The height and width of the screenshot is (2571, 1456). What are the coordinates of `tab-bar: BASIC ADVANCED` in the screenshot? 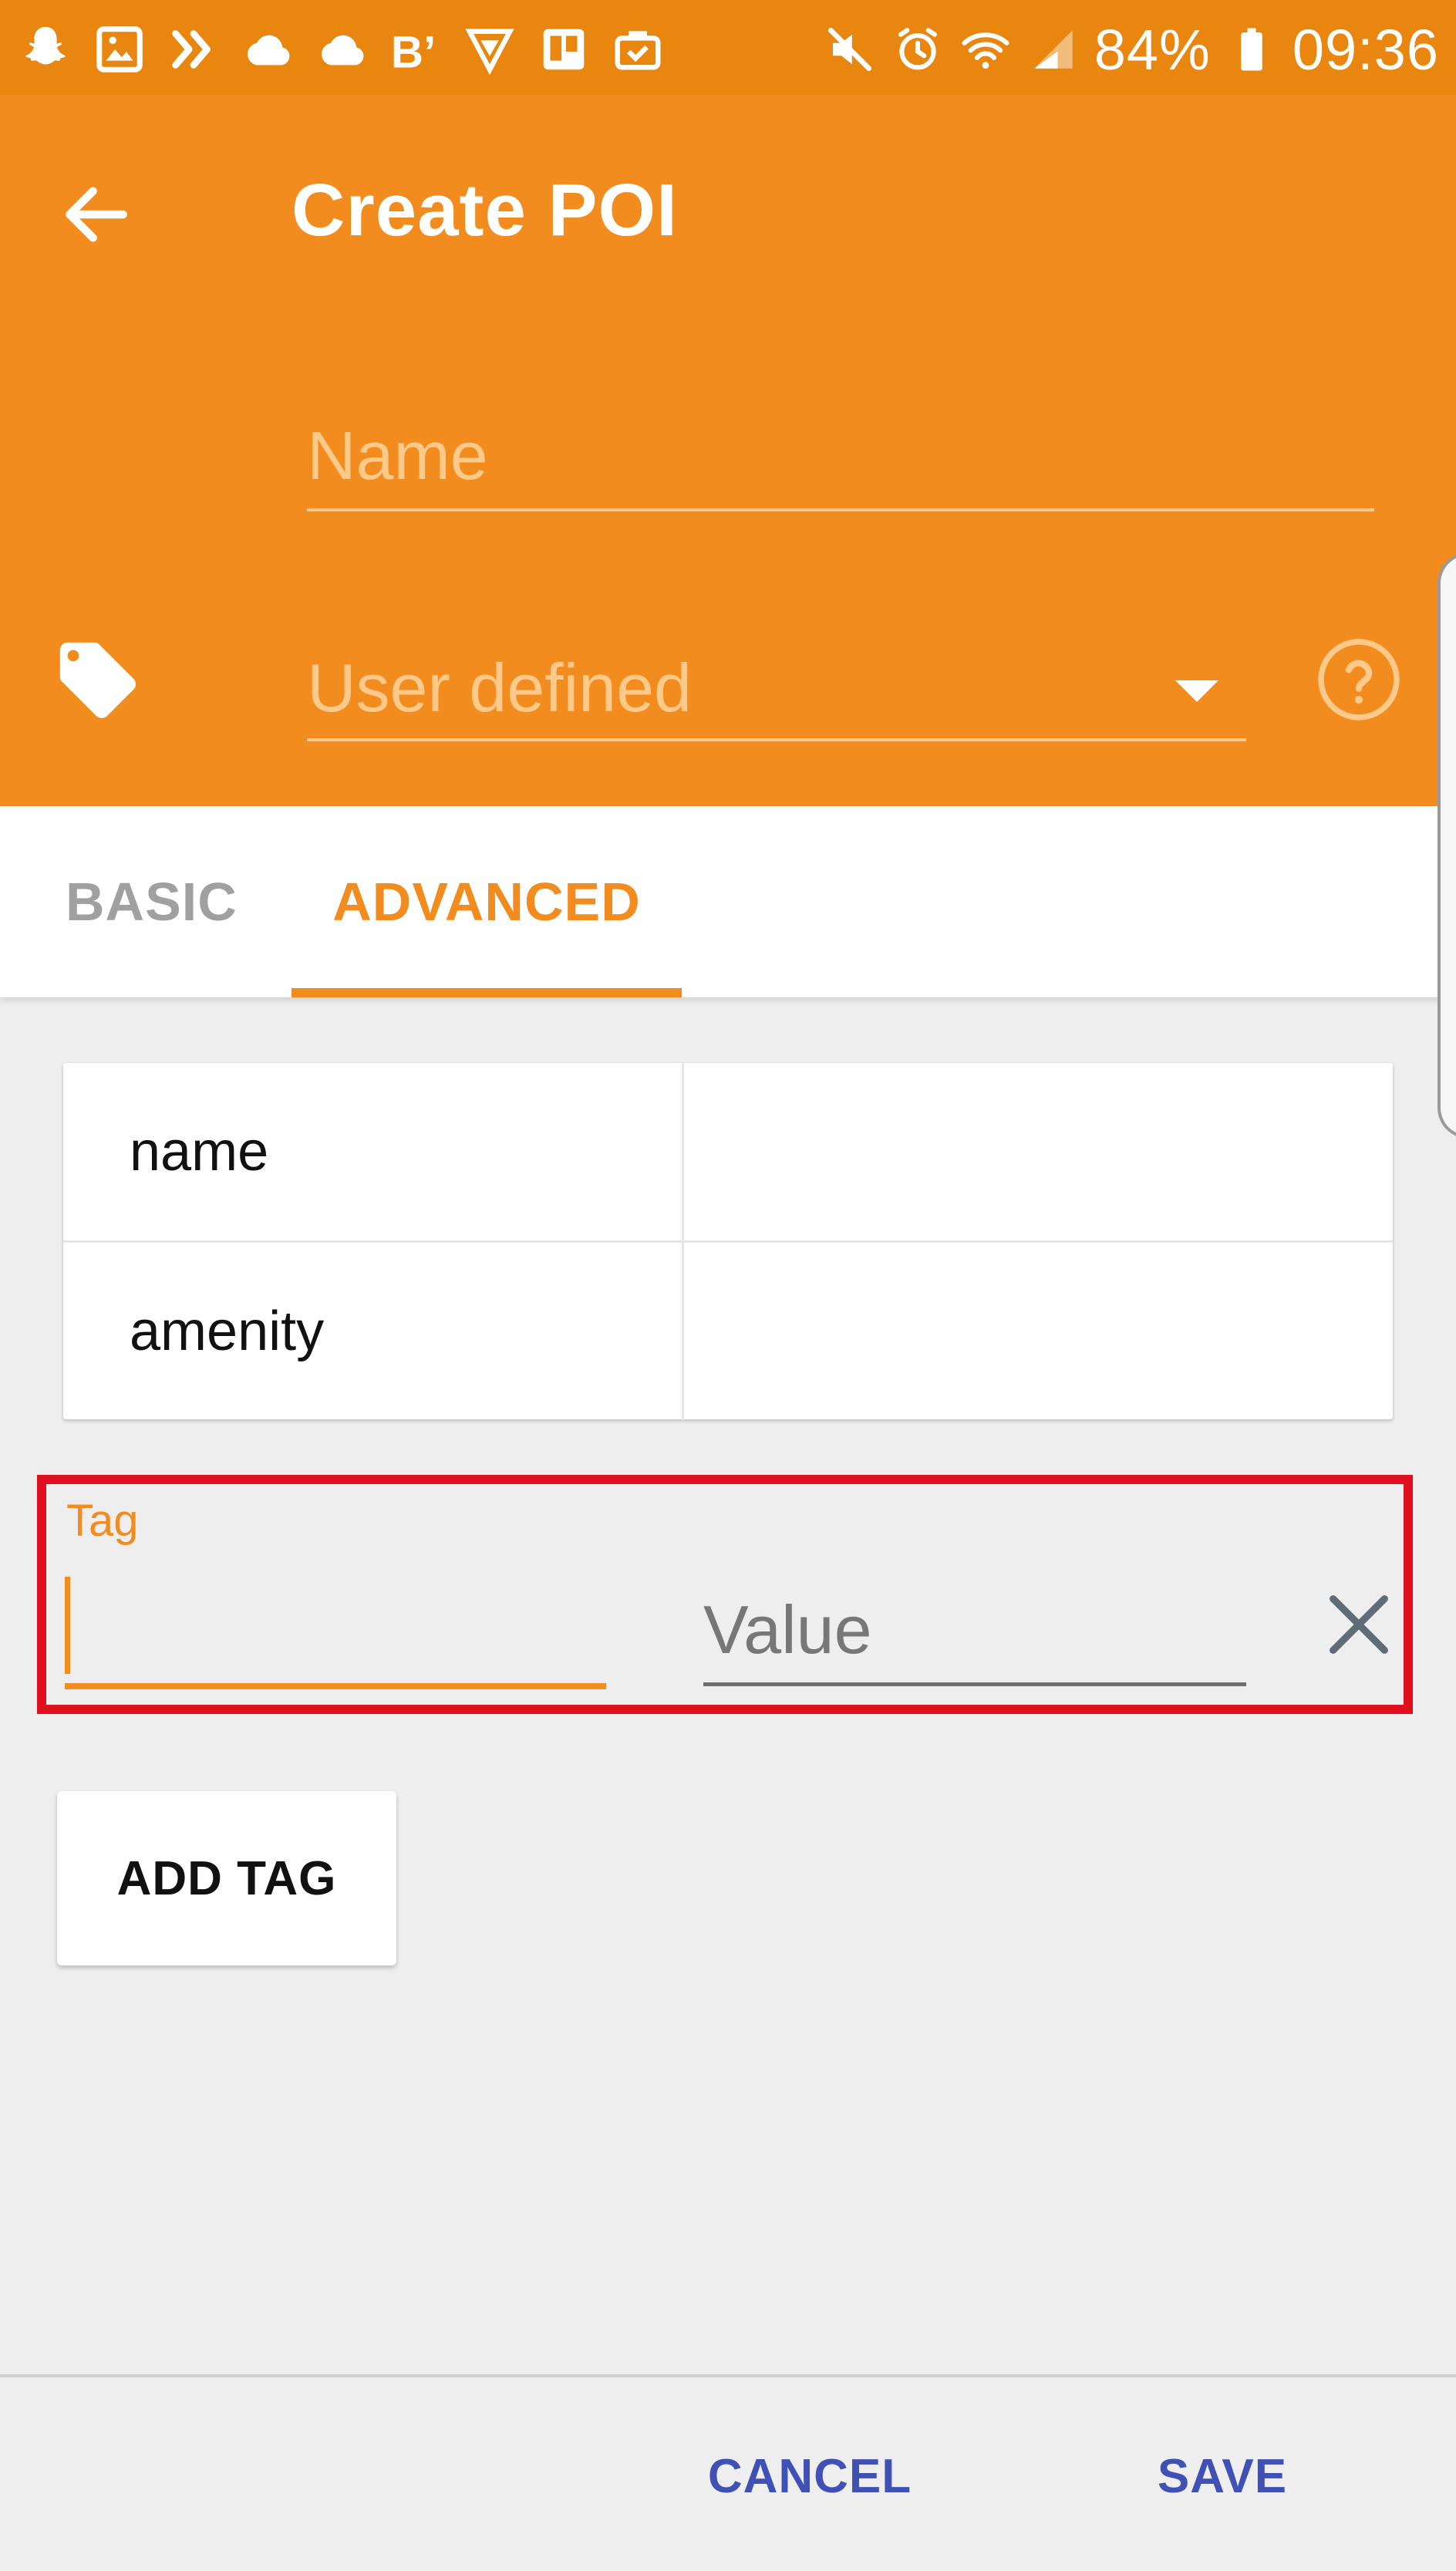 It's located at (728, 902).